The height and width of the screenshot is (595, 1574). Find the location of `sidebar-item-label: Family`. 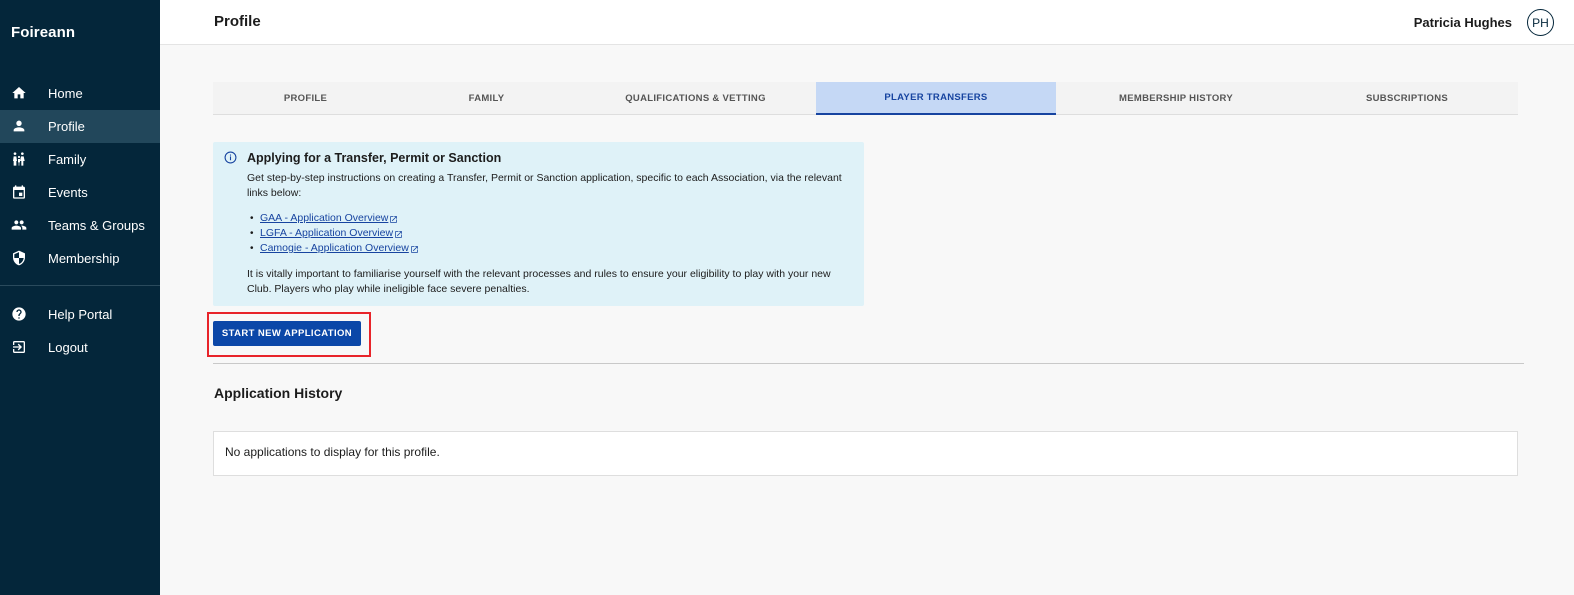

sidebar-item-label: Family is located at coordinates (67, 159).